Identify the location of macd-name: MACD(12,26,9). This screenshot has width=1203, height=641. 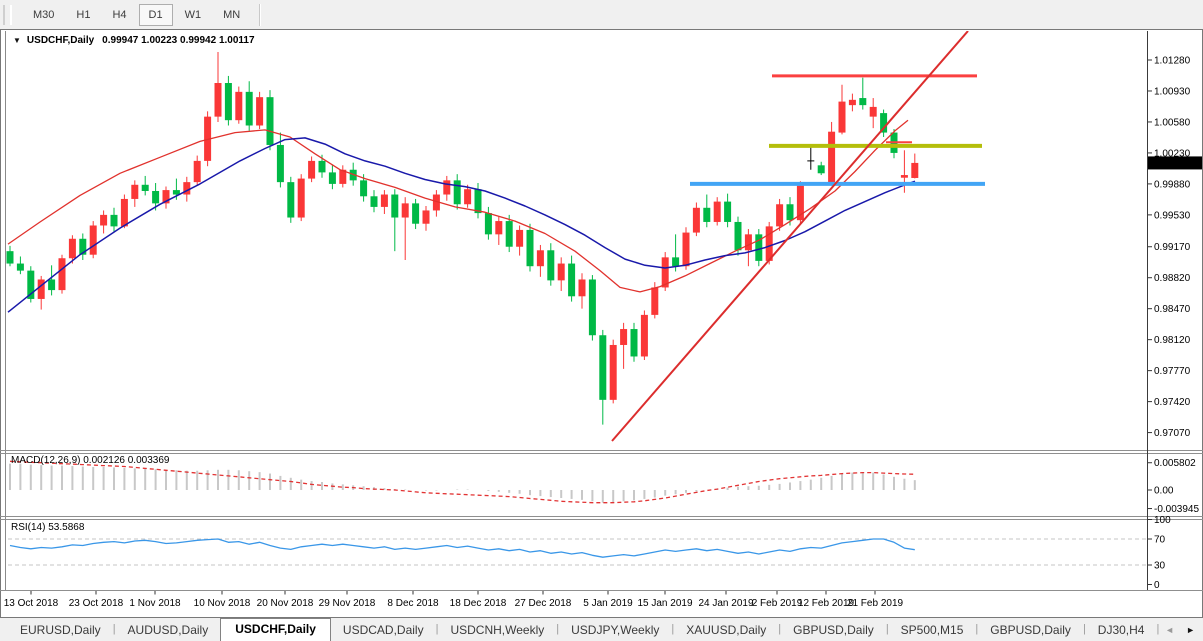
(46, 460).